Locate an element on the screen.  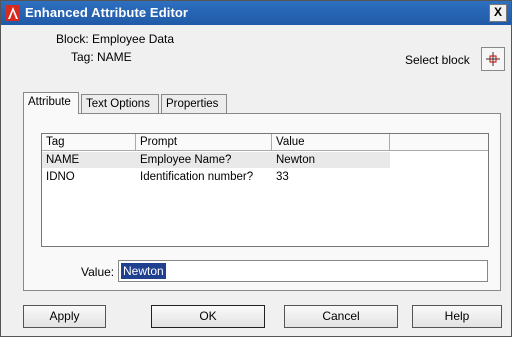
column-header-prompt: Prompt is located at coordinates (204, 142).